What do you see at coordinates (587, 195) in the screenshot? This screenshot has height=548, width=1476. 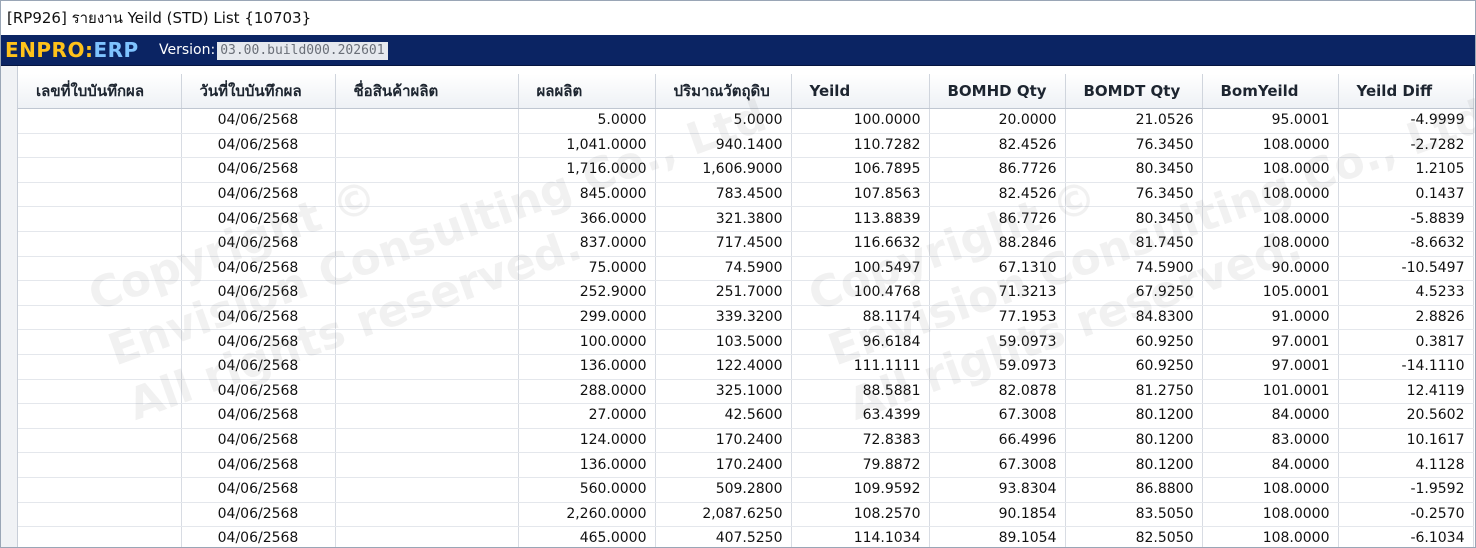 I see `table-cell: 845.0000` at bounding box center [587, 195].